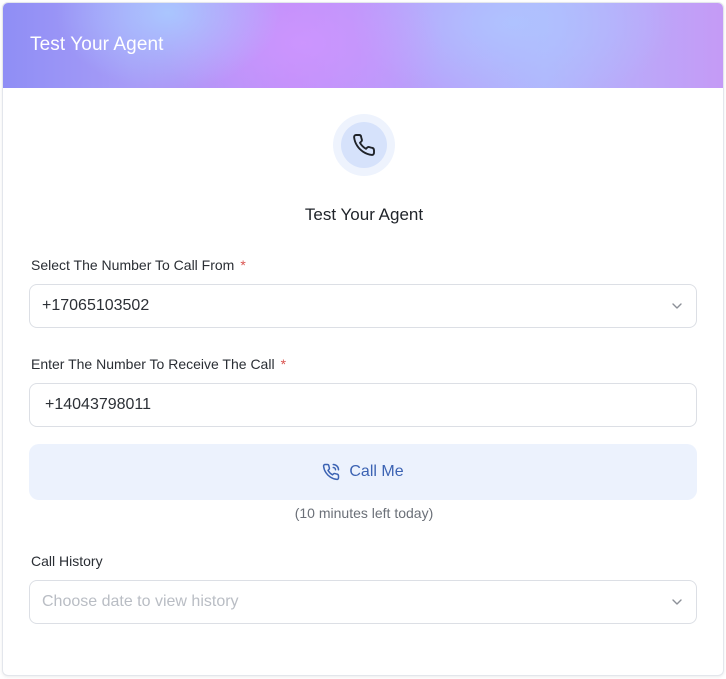  I want to click on to-number-input: +14043798011, so click(363, 405).